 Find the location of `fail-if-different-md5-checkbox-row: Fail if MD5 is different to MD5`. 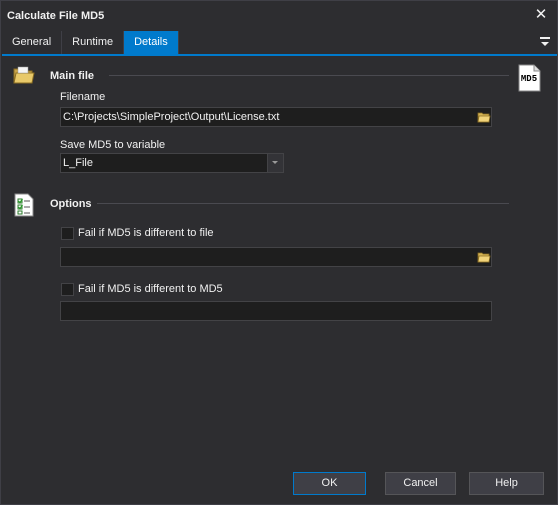

fail-if-different-md5-checkbox-row: Fail if MD5 is different to MD5 is located at coordinates (142, 289).